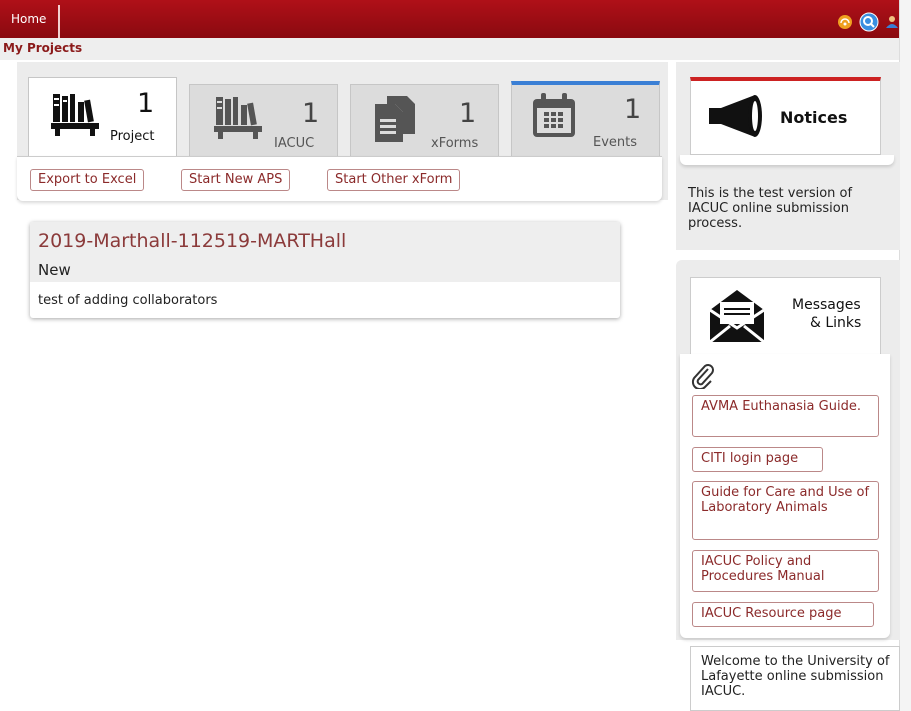 This screenshot has width=911, height=711. Describe the element at coordinates (703, 378) in the screenshot. I see `paperclip-icon` at that location.